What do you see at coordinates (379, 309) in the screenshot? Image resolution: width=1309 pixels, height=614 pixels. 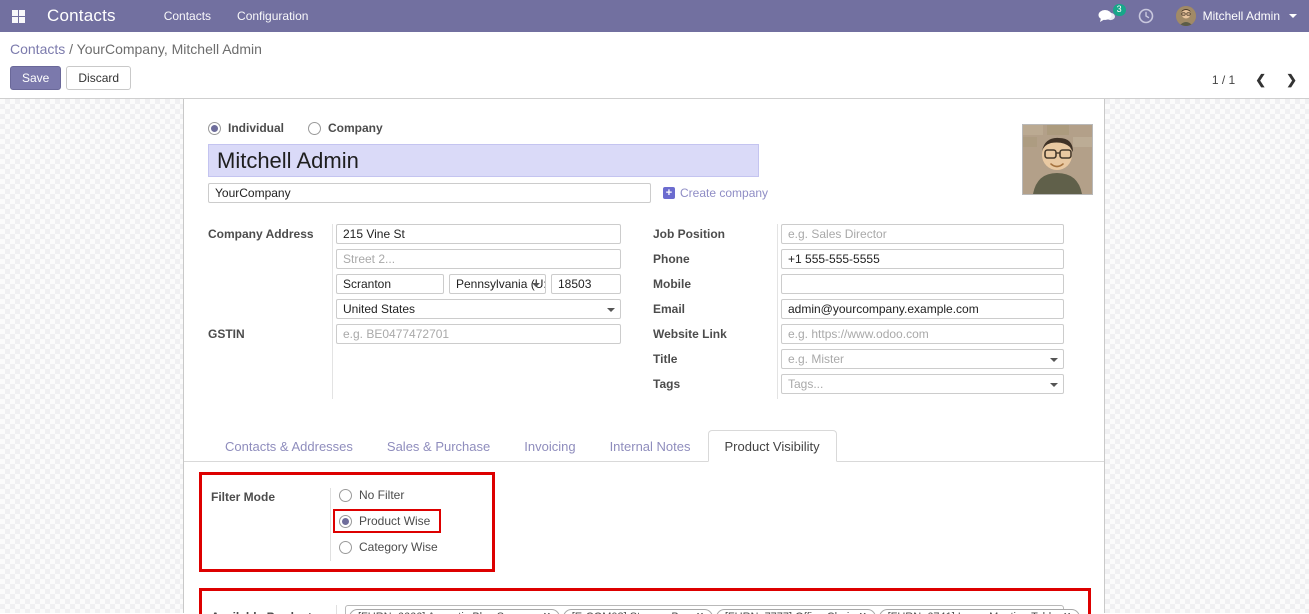 I see `country-value: United States` at bounding box center [379, 309].